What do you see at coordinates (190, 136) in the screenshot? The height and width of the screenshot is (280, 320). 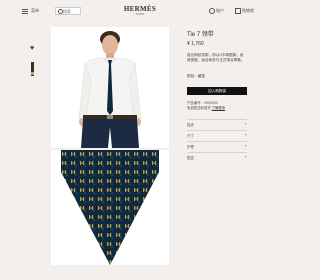 I see `accordion-label: 尺寸` at bounding box center [190, 136].